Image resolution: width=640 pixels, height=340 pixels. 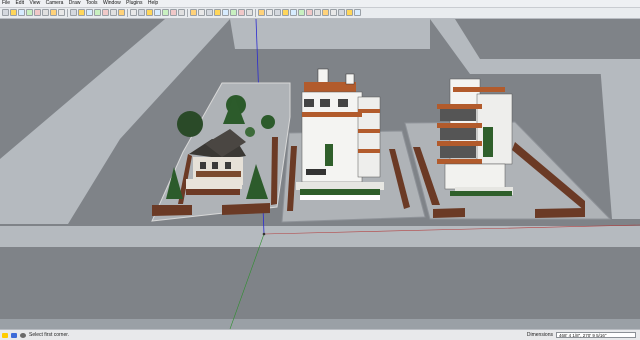 What do you see at coordinates (61, 12) in the screenshot?
I see `tape-measure-icon` at bounding box center [61, 12].